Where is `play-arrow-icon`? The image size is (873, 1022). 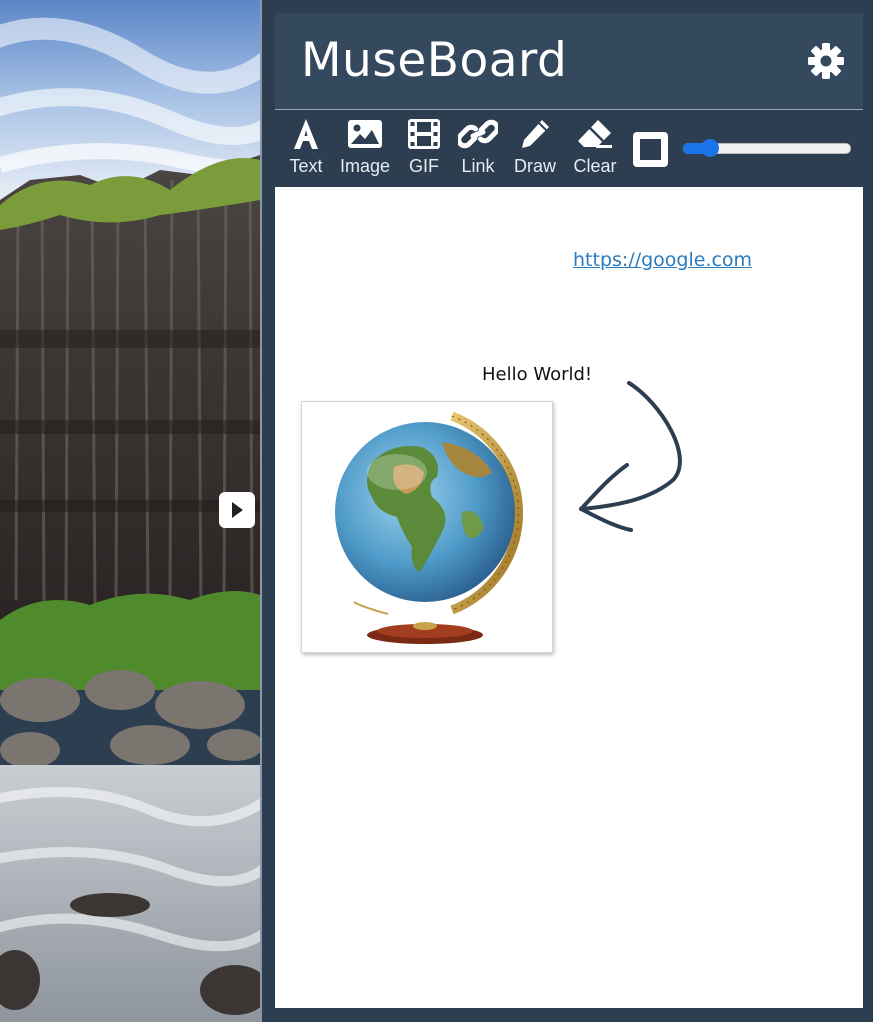 play-arrow-icon is located at coordinates (237, 510).